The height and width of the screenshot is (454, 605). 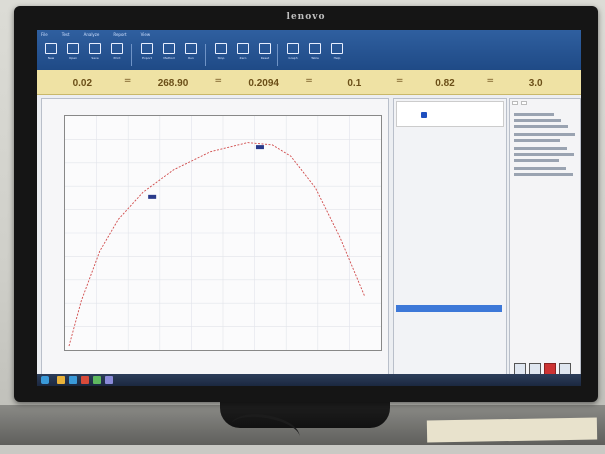 What do you see at coordinates (512, 430) in the screenshot?
I see `paper-on-desk` at bounding box center [512, 430].